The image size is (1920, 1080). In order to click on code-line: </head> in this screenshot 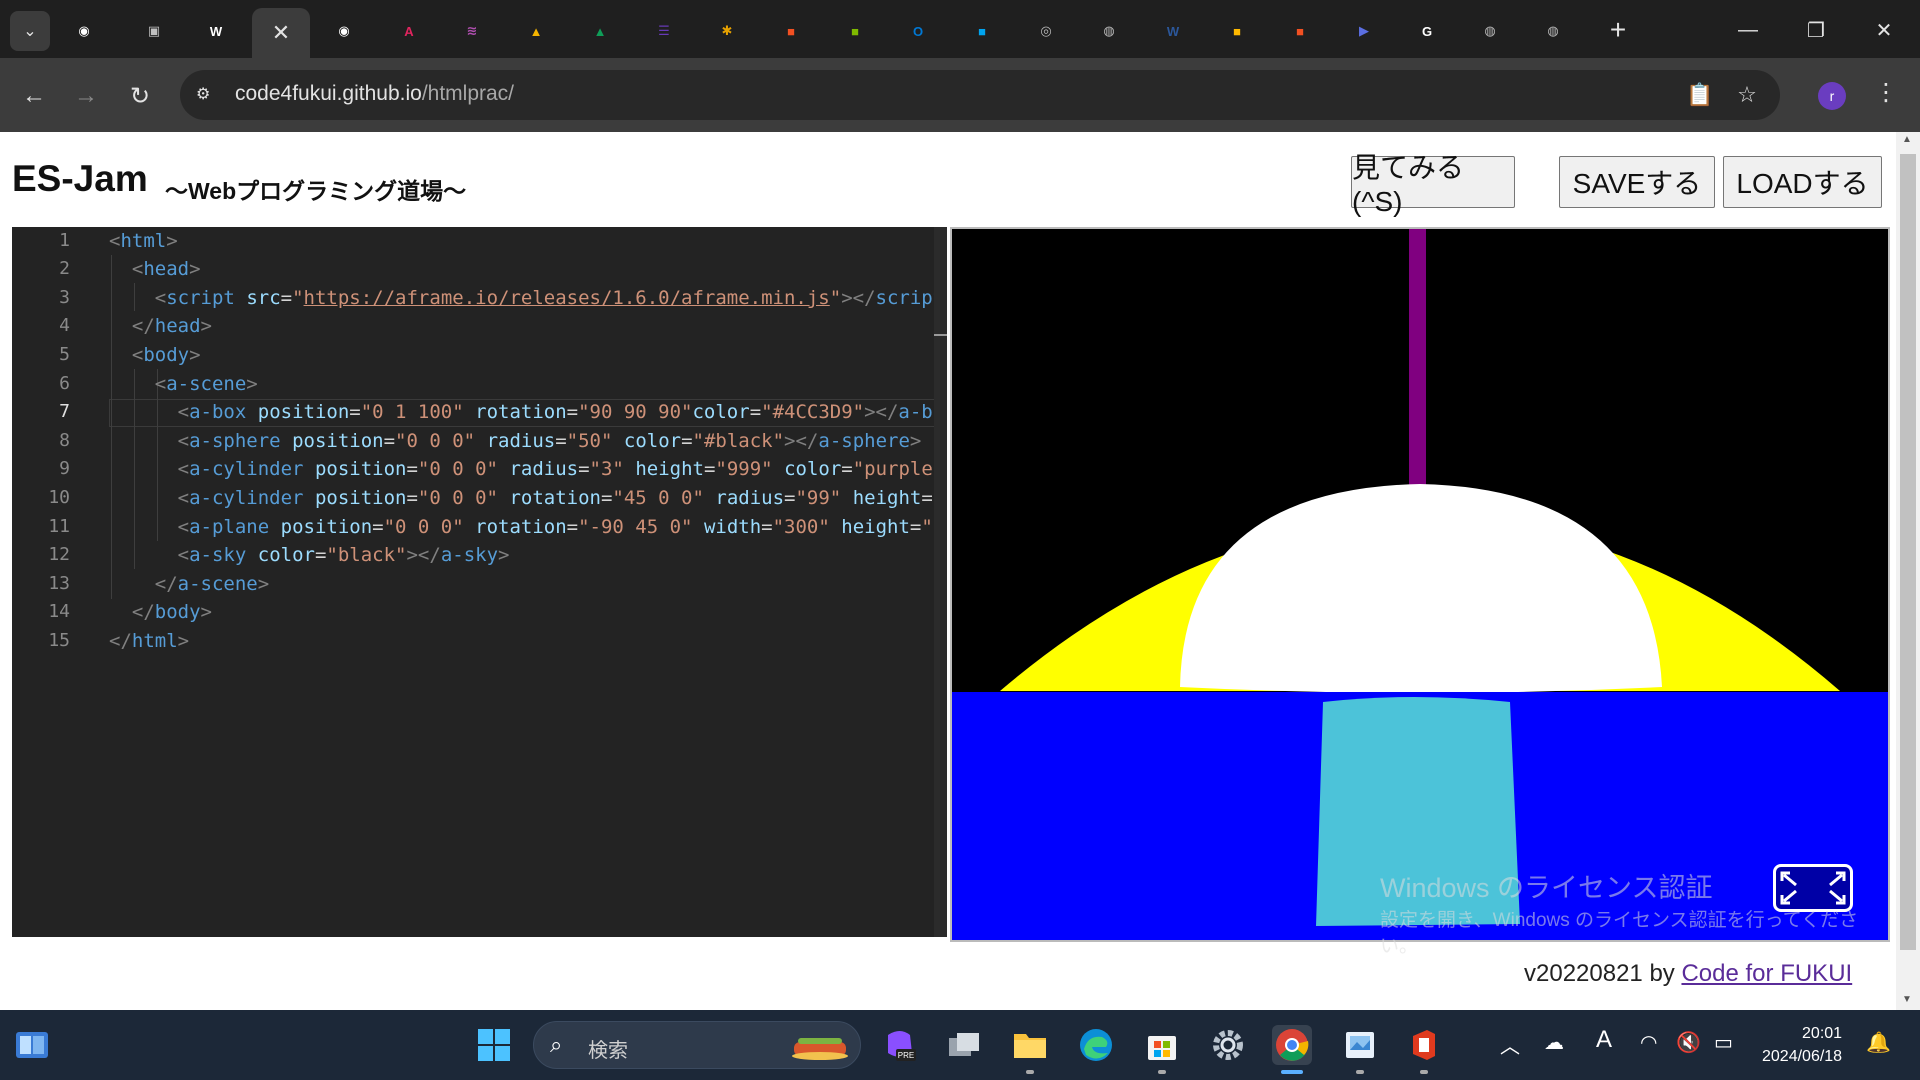, I will do `click(160, 326)`.